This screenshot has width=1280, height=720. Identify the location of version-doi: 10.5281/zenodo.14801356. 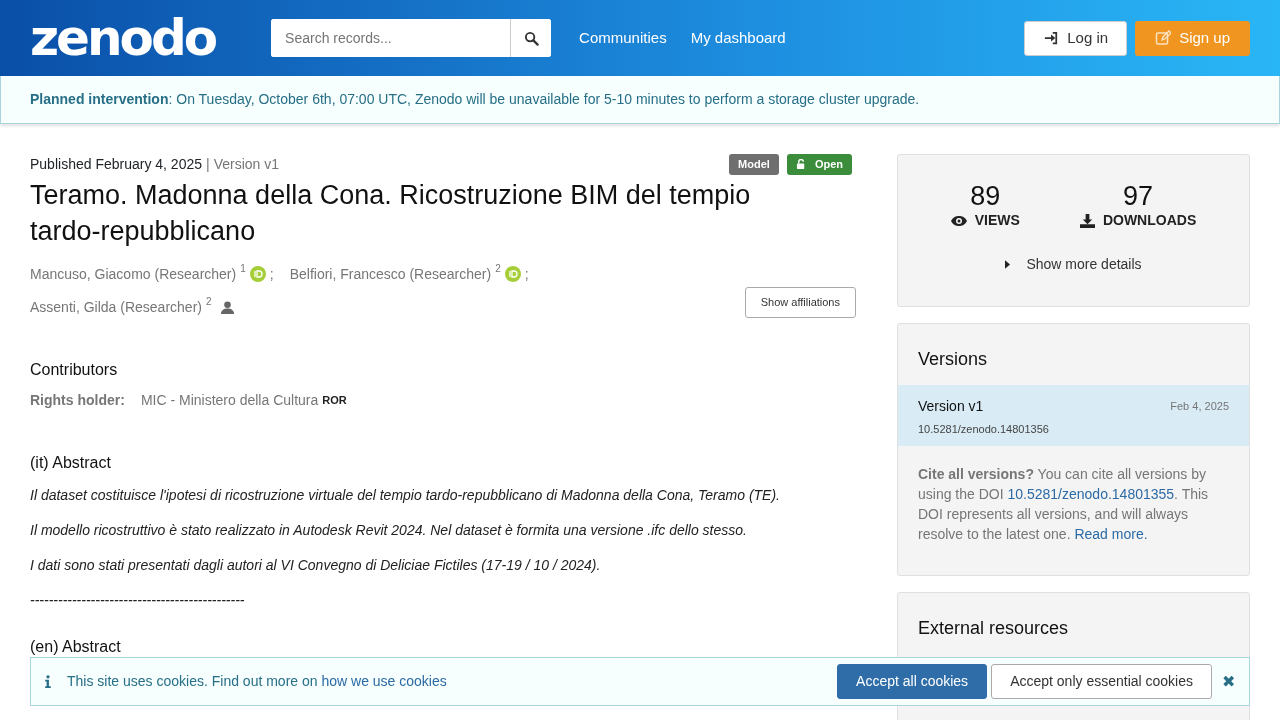
(984, 429).